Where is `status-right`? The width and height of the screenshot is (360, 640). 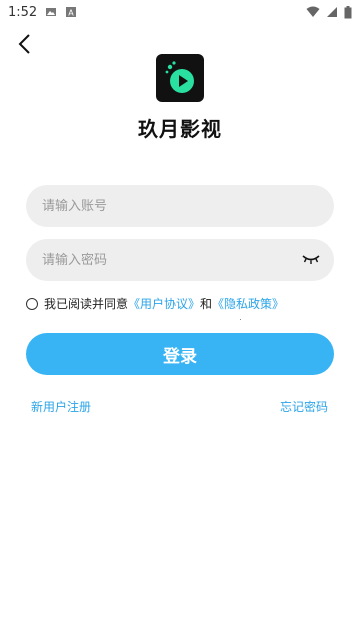
status-right is located at coordinates (329, 12).